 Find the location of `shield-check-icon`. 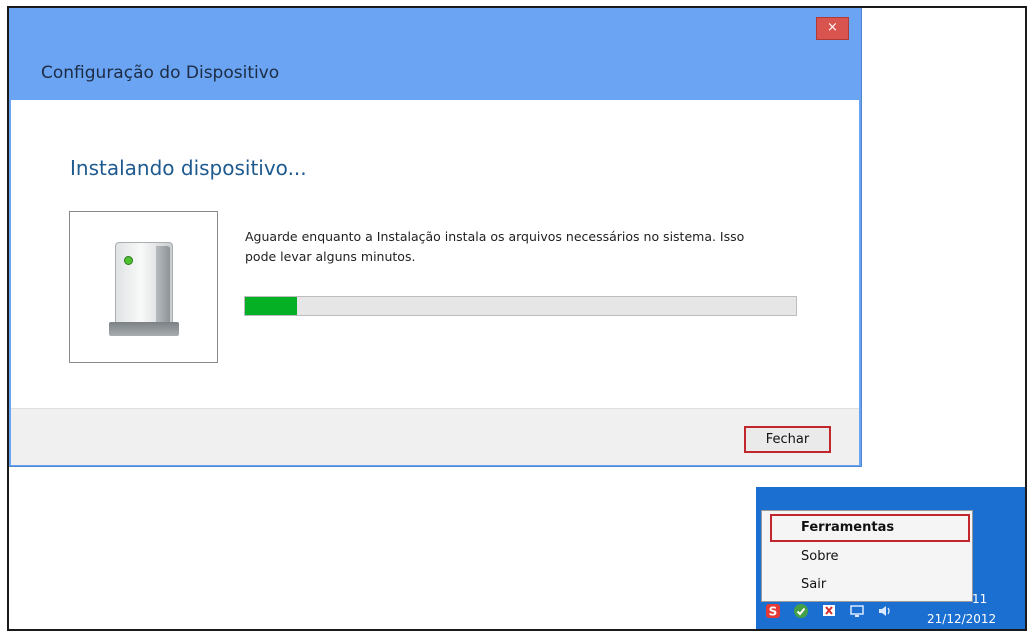

shield-check-icon is located at coordinates (801, 611).